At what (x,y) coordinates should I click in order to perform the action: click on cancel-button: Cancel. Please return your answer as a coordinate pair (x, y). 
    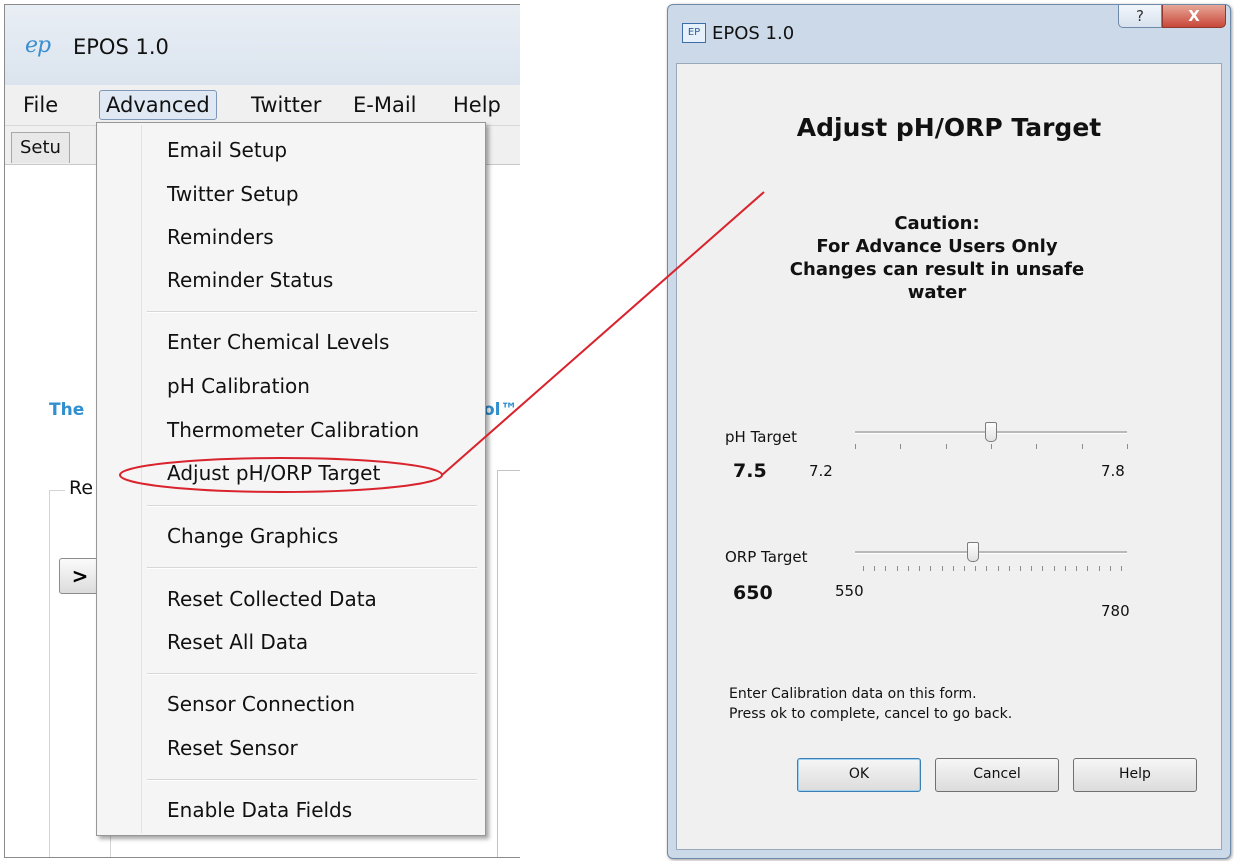
    Looking at the image, I should click on (997, 775).